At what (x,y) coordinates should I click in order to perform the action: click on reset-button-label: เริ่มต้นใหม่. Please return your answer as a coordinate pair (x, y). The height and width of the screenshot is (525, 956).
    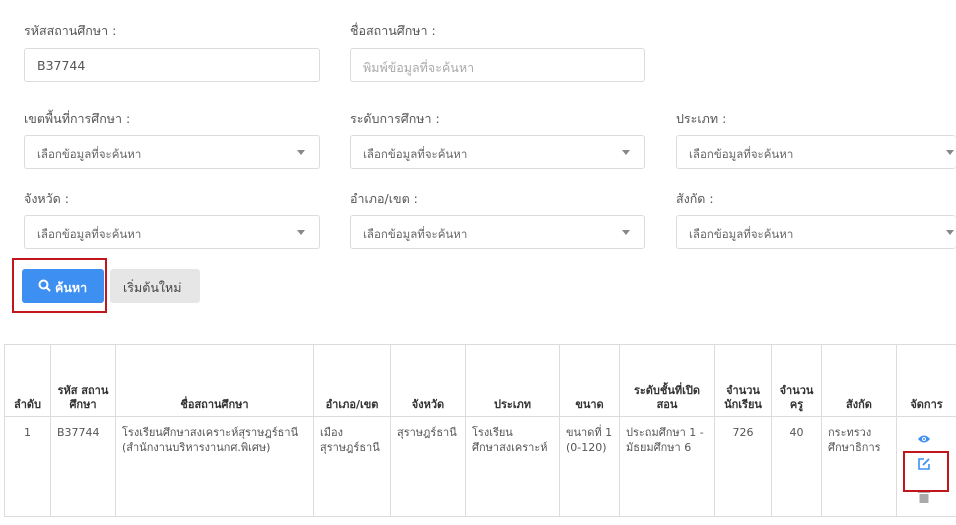
    Looking at the image, I should click on (152, 287).